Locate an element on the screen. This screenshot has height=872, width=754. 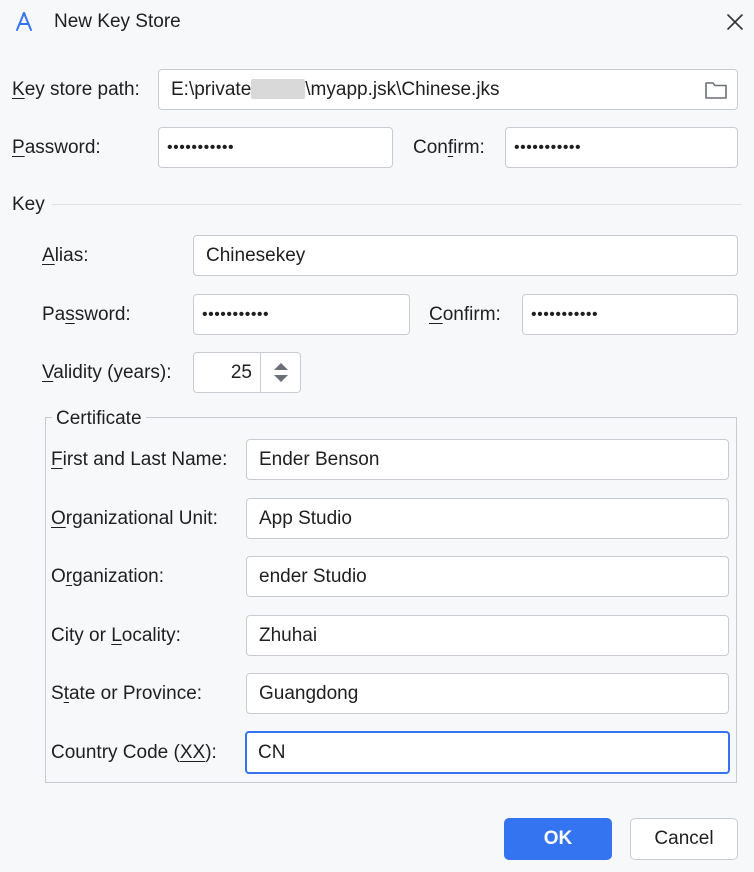
keystore-confirm-label: Confirm: is located at coordinates (449, 147).